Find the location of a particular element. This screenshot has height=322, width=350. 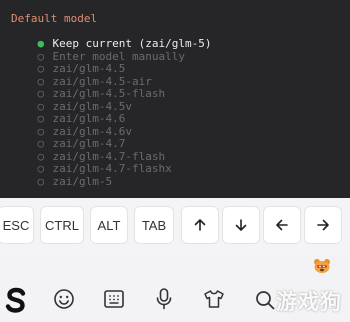

search-icon is located at coordinates (265, 300).